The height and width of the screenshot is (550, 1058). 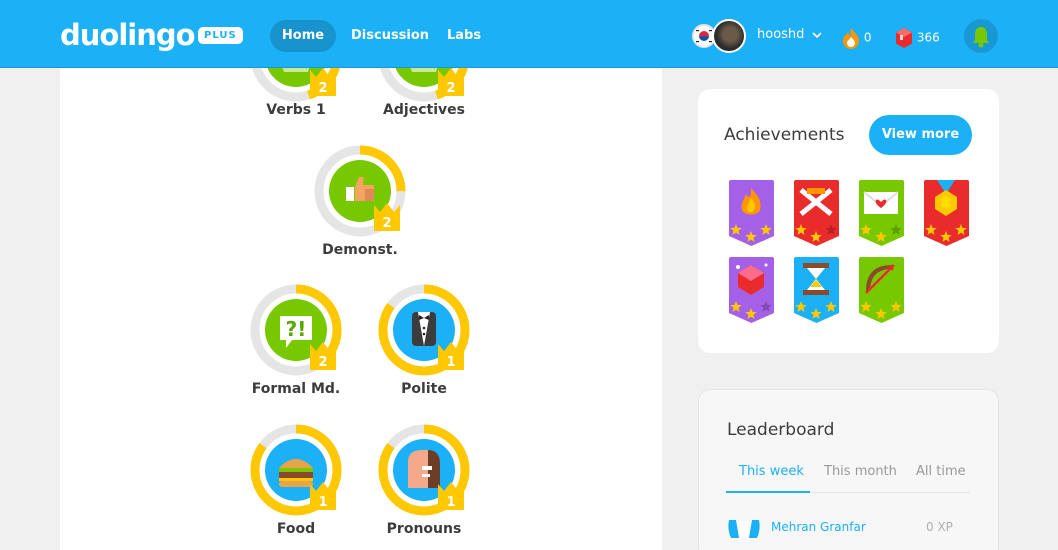 I want to click on duolingo-logo: duolingo, so click(x=128, y=35).